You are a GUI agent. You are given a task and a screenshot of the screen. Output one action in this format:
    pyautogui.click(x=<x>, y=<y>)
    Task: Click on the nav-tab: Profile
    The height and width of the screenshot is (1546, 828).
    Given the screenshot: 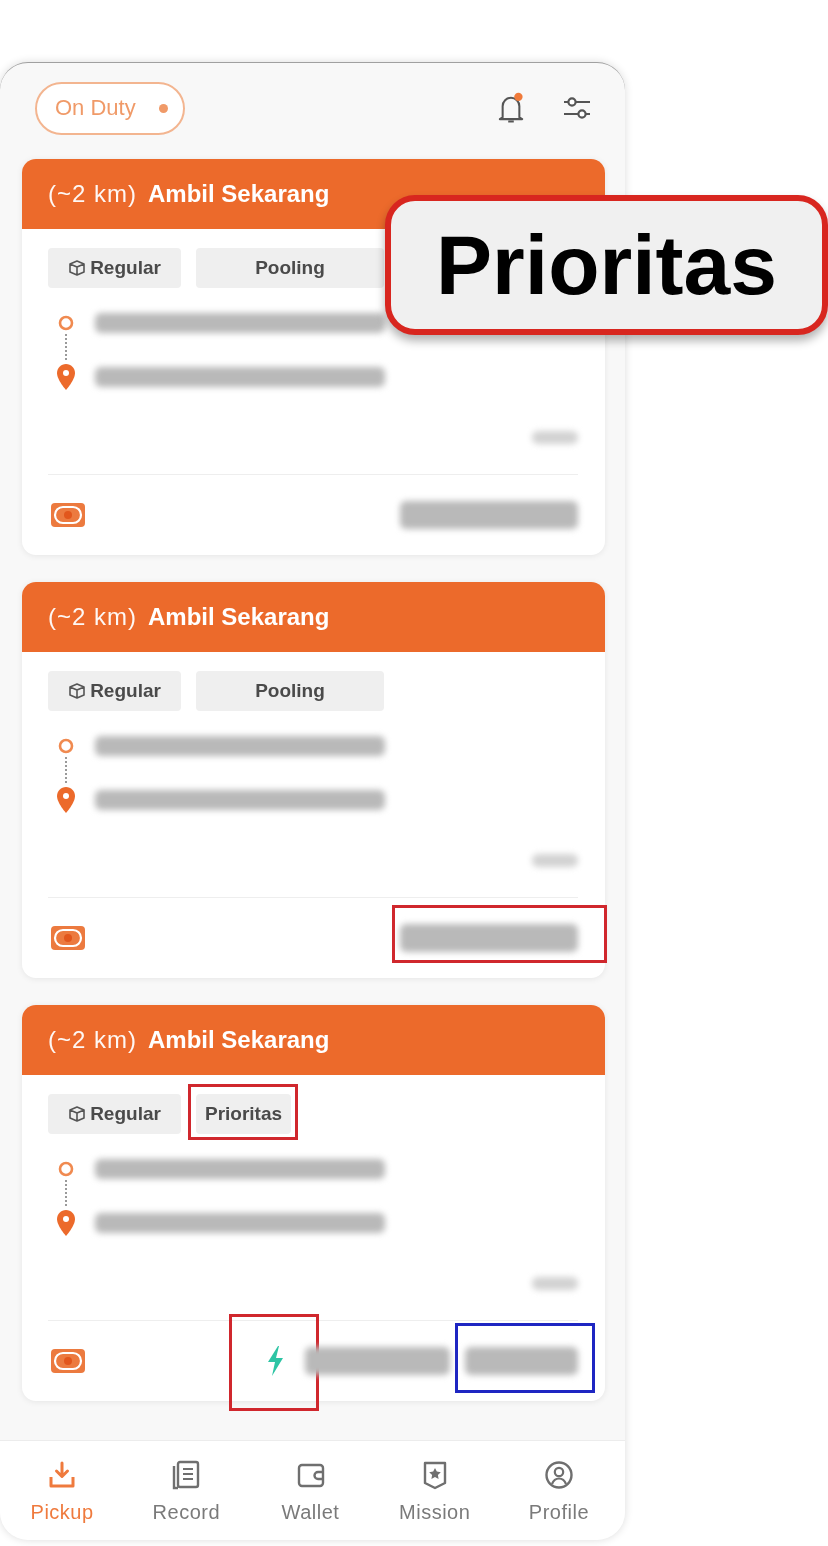 What is the action you would take?
    pyautogui.click(x=558, y=1492)
    